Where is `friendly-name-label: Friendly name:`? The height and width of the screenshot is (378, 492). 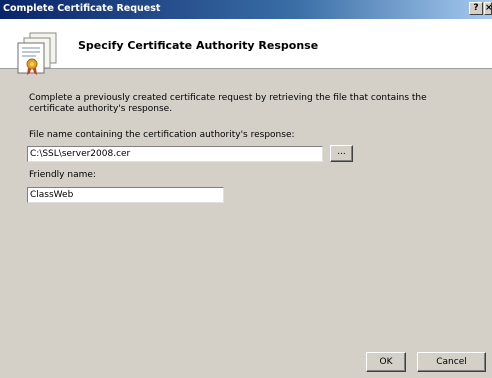 friendly-name-label: Friendly name: is located at coordinates (62, 175).